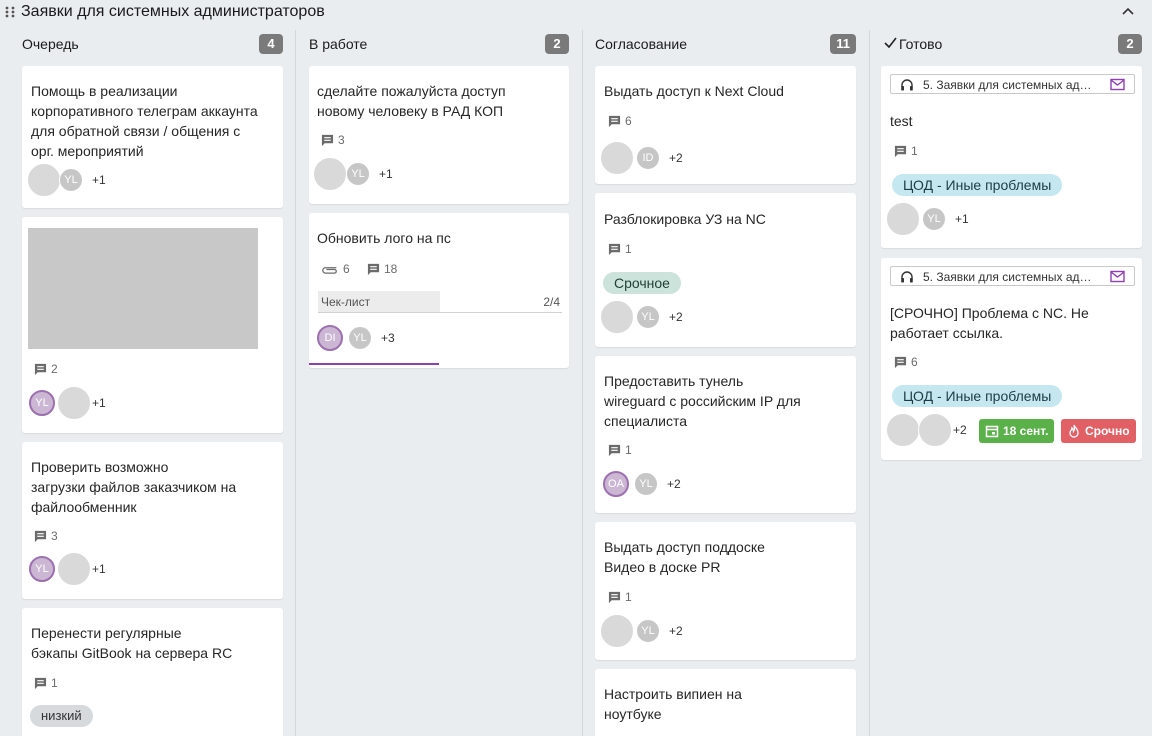 The image size is (1152, 736). I want to click on comments-count: 1, so click(906, 151).